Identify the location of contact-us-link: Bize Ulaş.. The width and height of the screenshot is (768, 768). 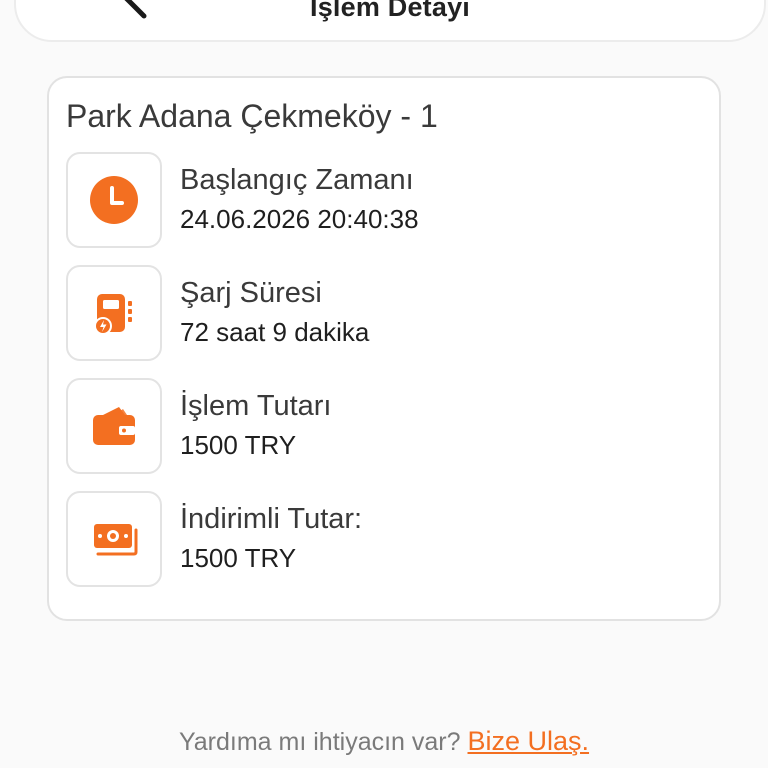
(529, 741).